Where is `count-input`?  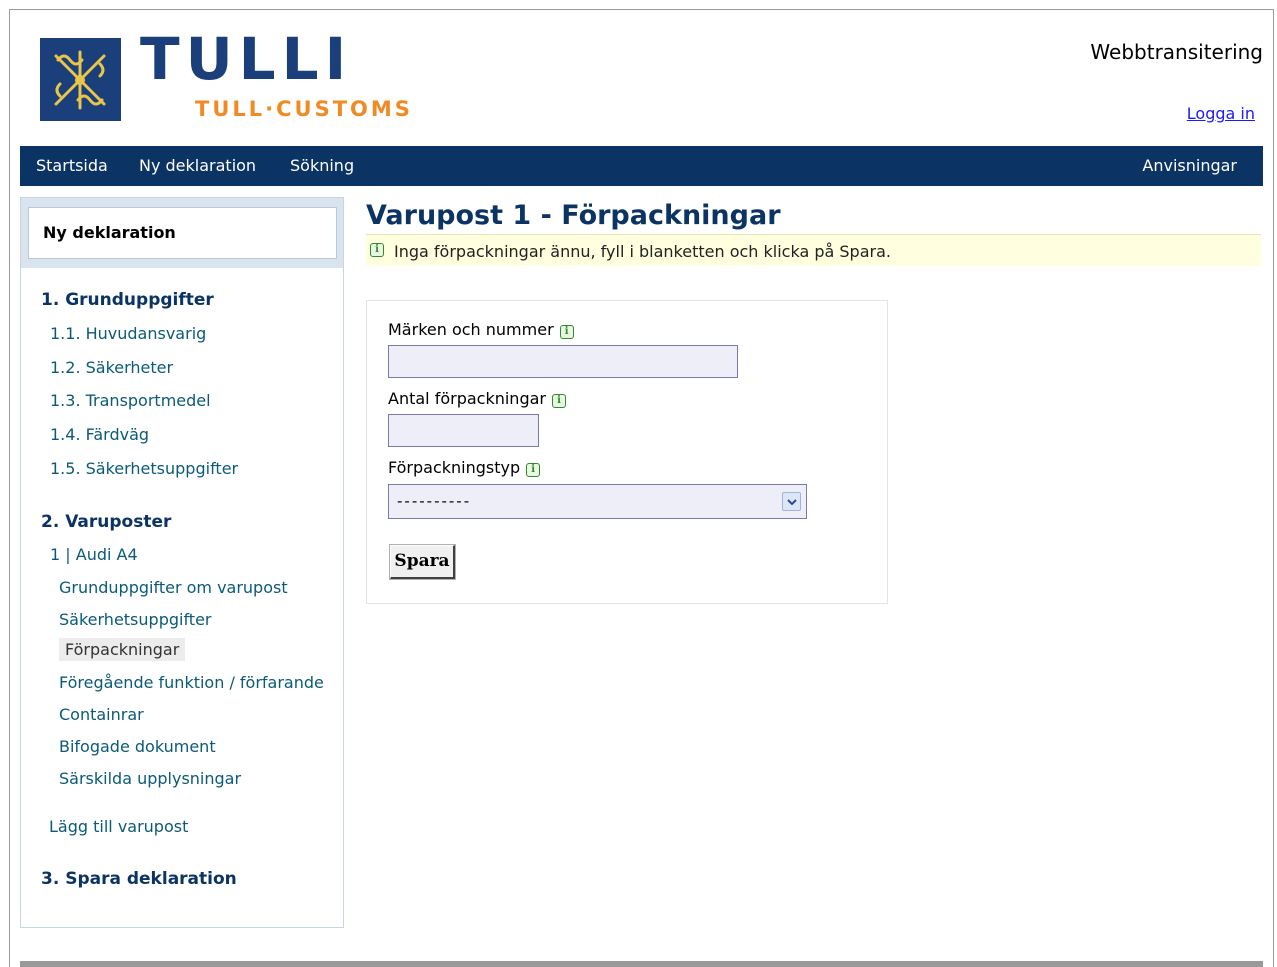 count-input is located at coordinates (463, 430).